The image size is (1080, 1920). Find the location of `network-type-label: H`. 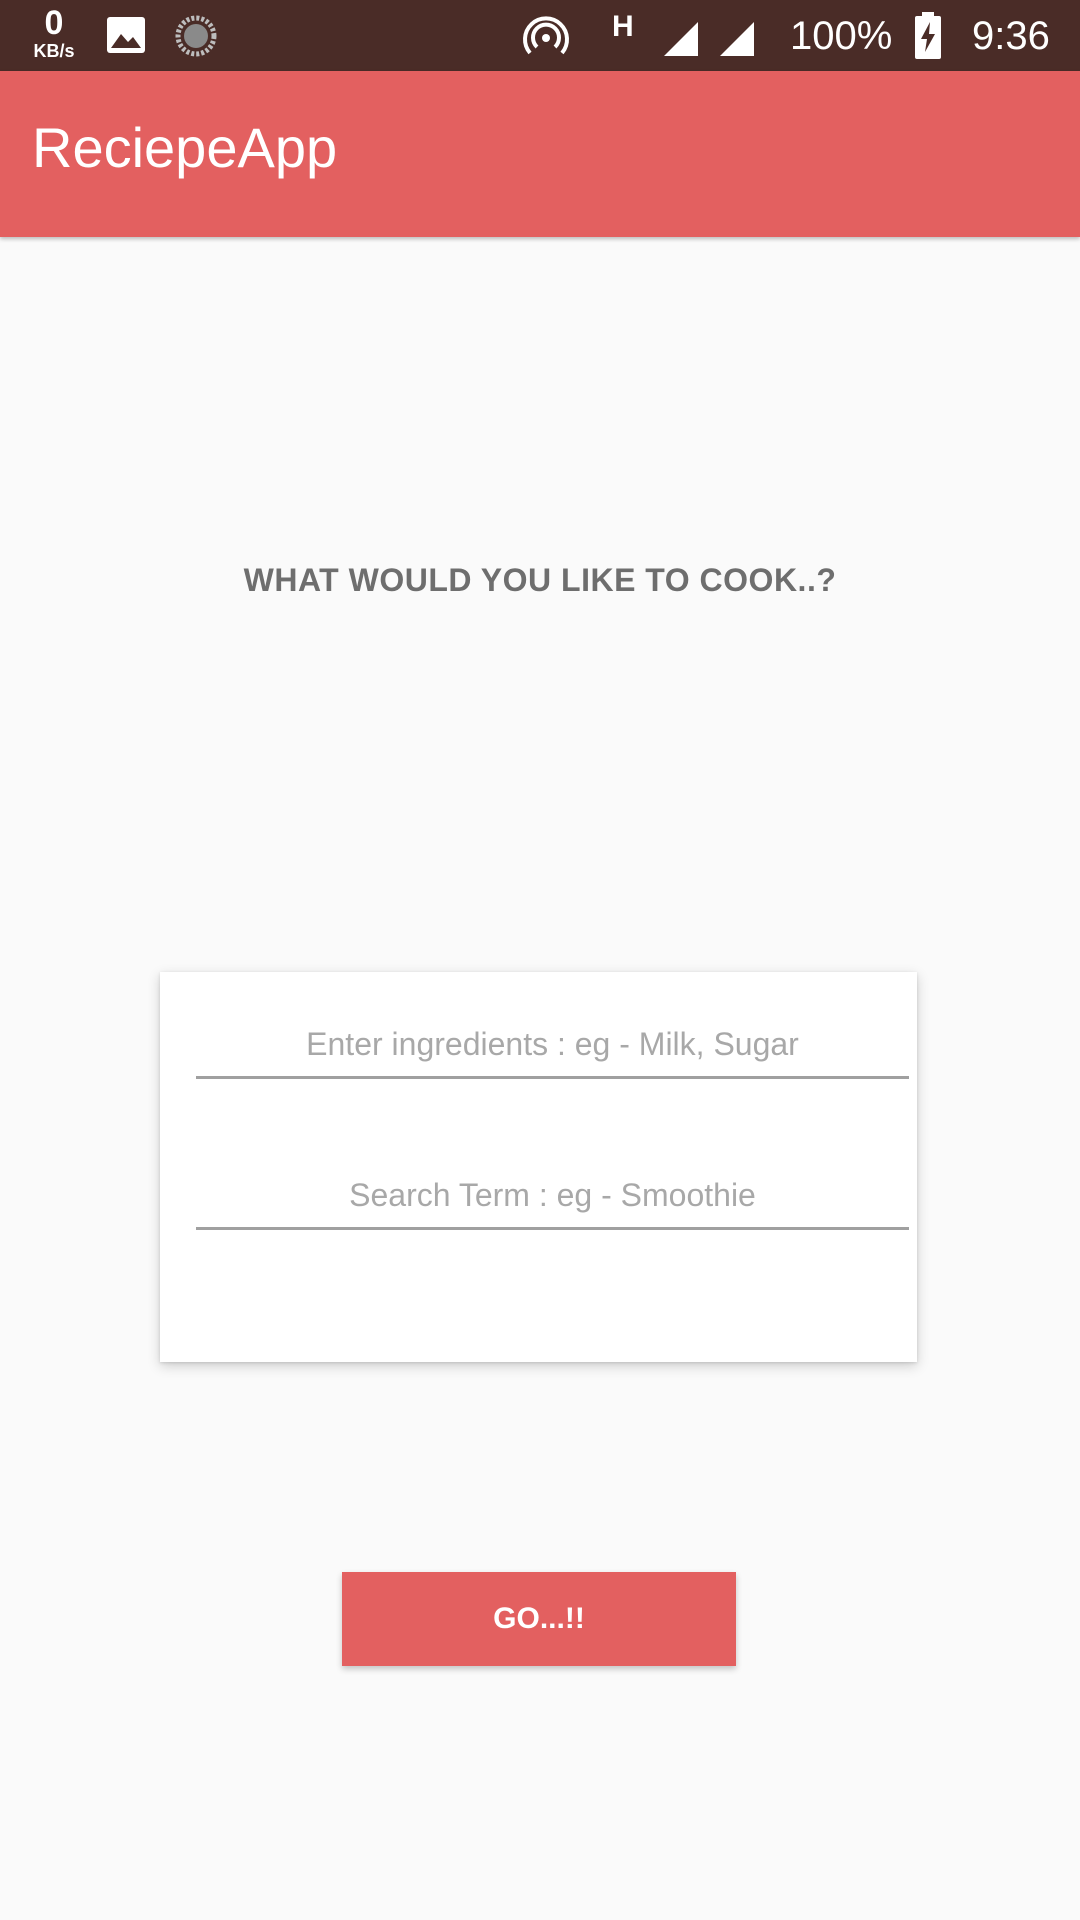

network-type-label: H is located at coordinates (623, 26).